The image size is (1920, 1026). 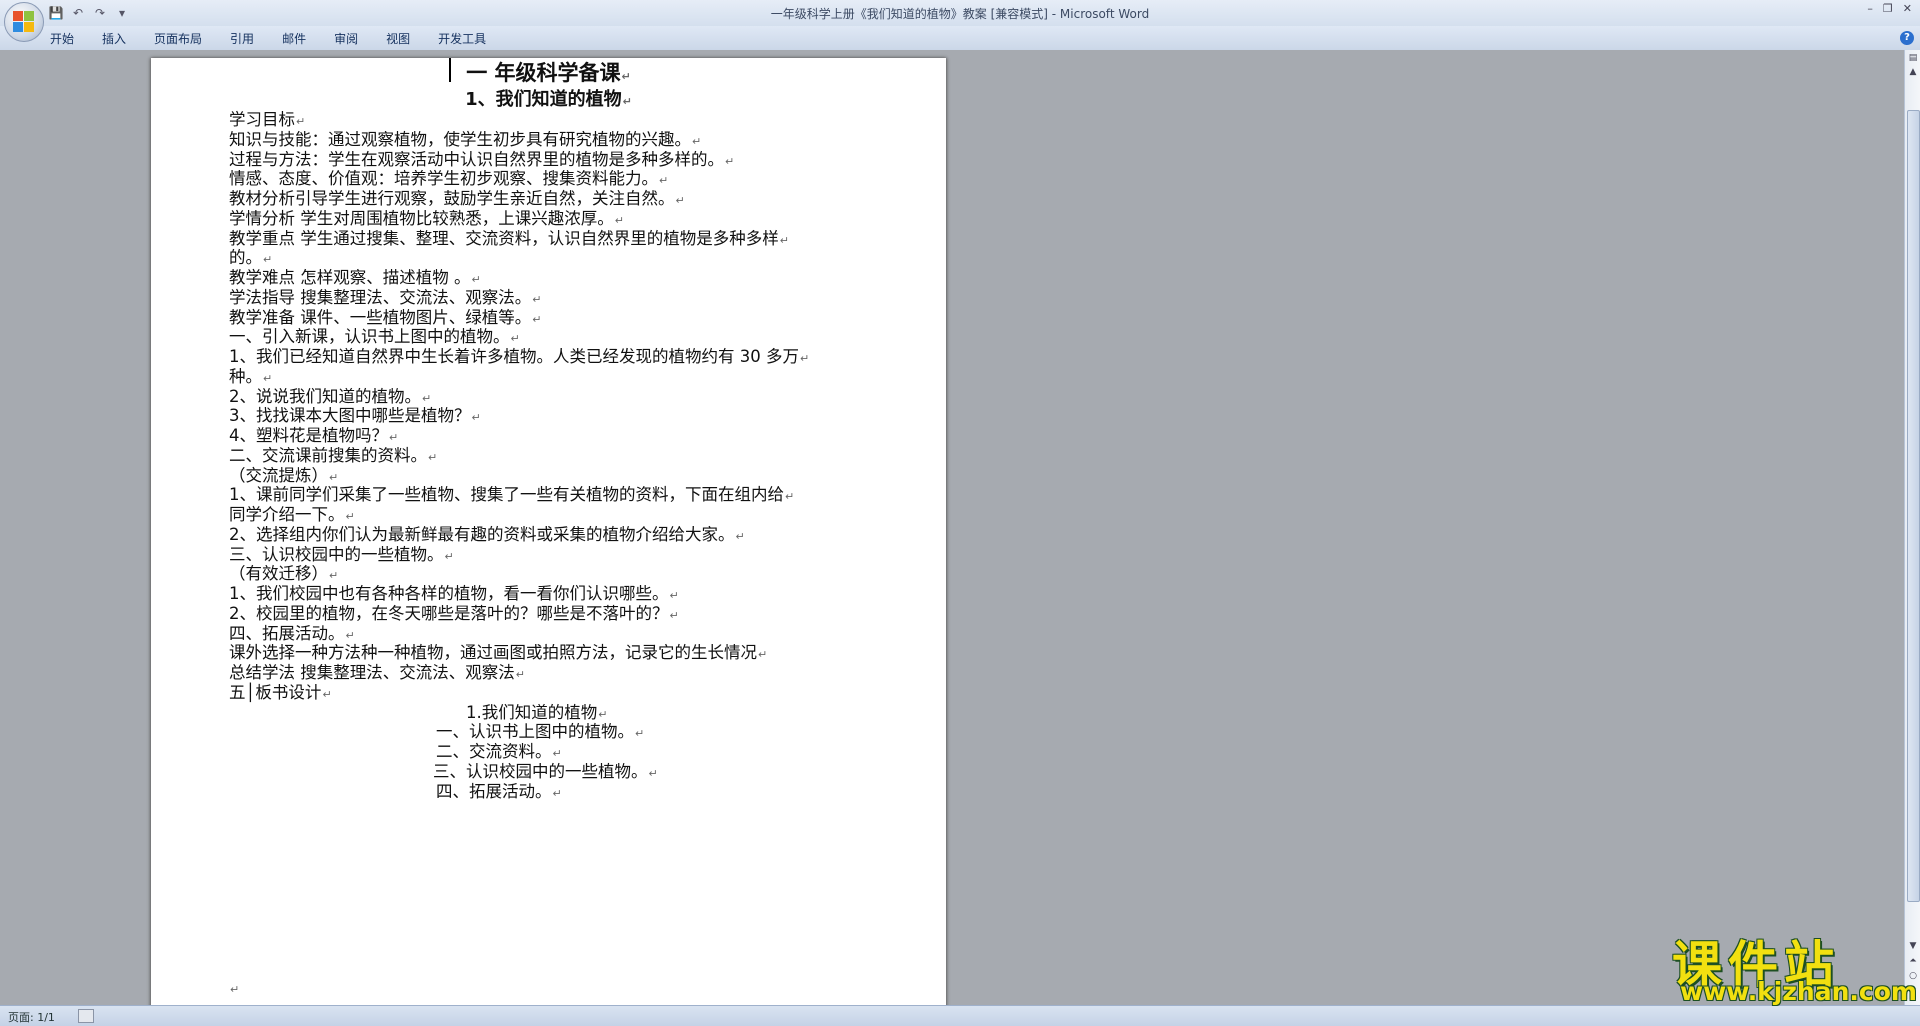 What do you see at coordinates (1794, 965) in the screenshot?
I see `watermark: 课件站 www.kjzhan.com` at bounding box center [1794, 965].